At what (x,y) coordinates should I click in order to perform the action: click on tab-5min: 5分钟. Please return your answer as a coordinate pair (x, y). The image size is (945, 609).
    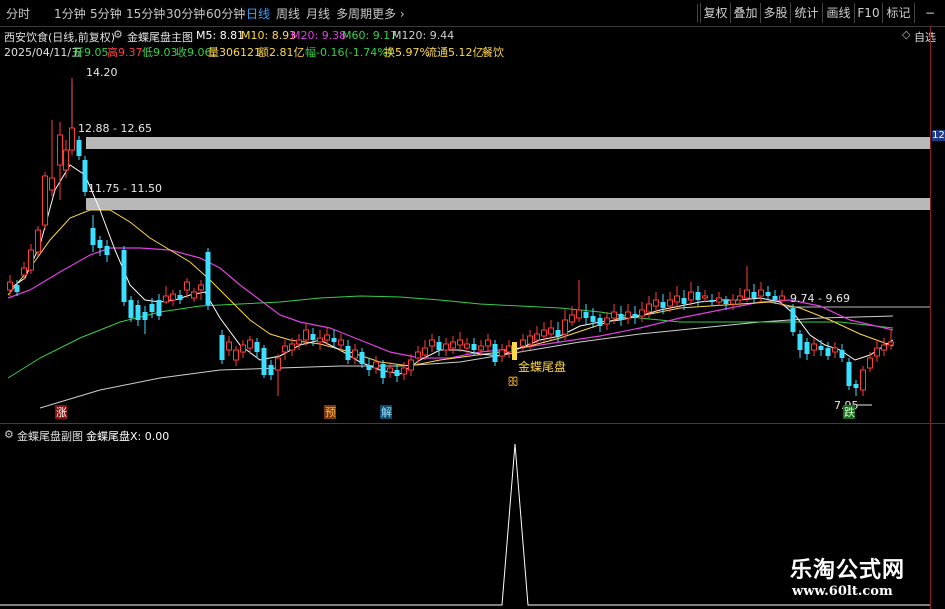
    Looking at the image, I should click on (106, 13).